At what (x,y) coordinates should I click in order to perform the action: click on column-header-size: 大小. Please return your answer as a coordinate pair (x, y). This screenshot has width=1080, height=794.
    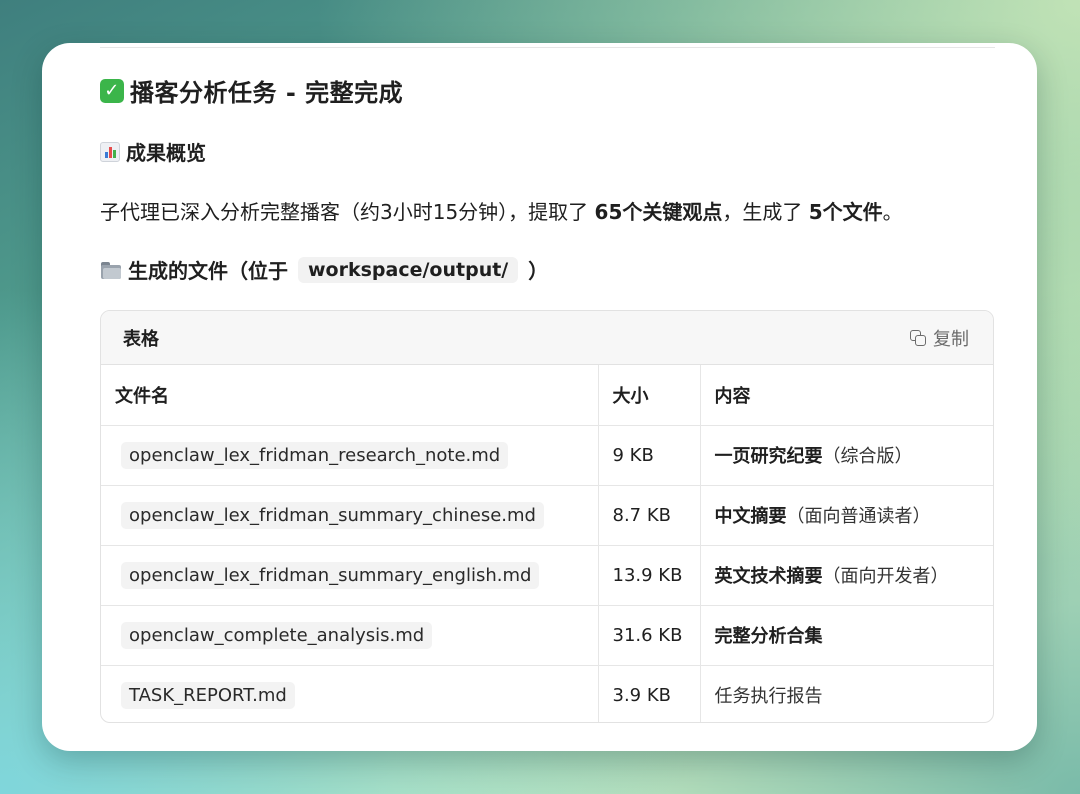
    Looking at the image, I should click on (648, 395).